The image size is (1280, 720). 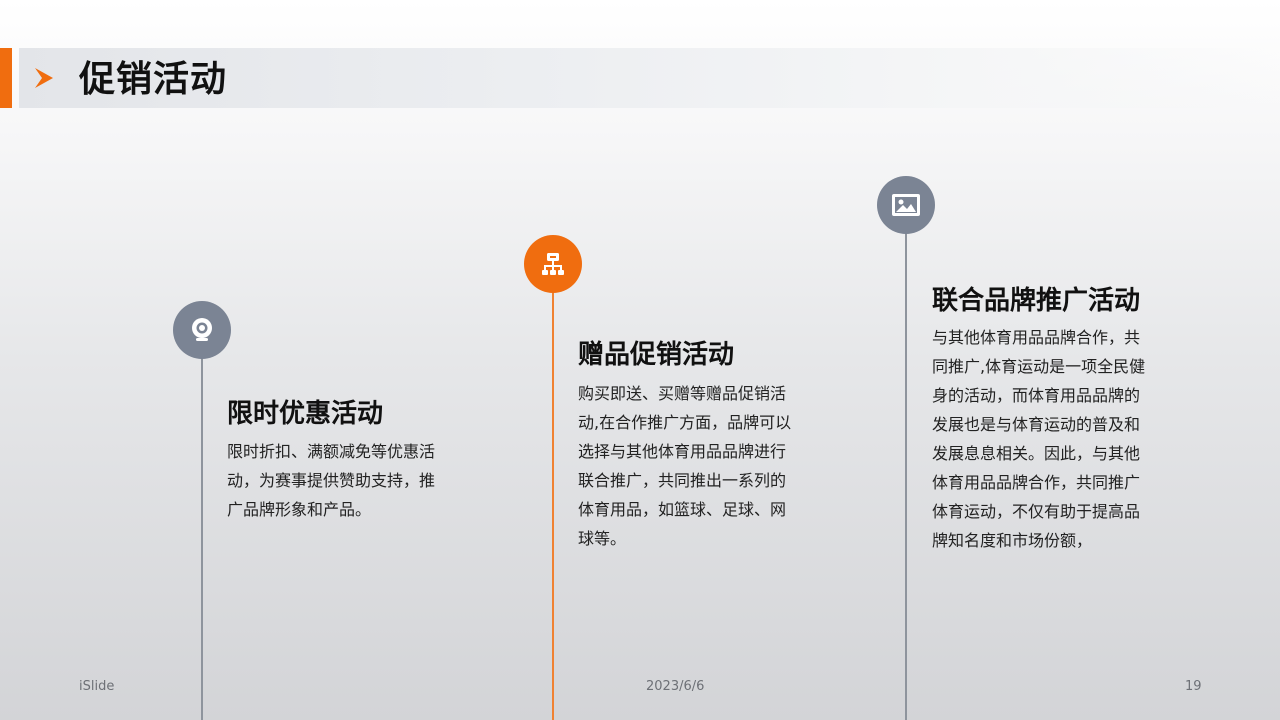 What do you see at coordinates (331, 480) in the screenshot?
I see `card-body-1: 限时折扣、满额减免等优惠活动，为赛事提供赞助支持，推广品牌形象和产品。` at bounding box center [331, 480].